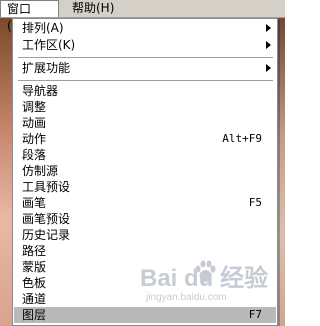  Describe the element at coordinates (40, 91) in the screenshot. I see `menu-item-label: 导航器` at that location.